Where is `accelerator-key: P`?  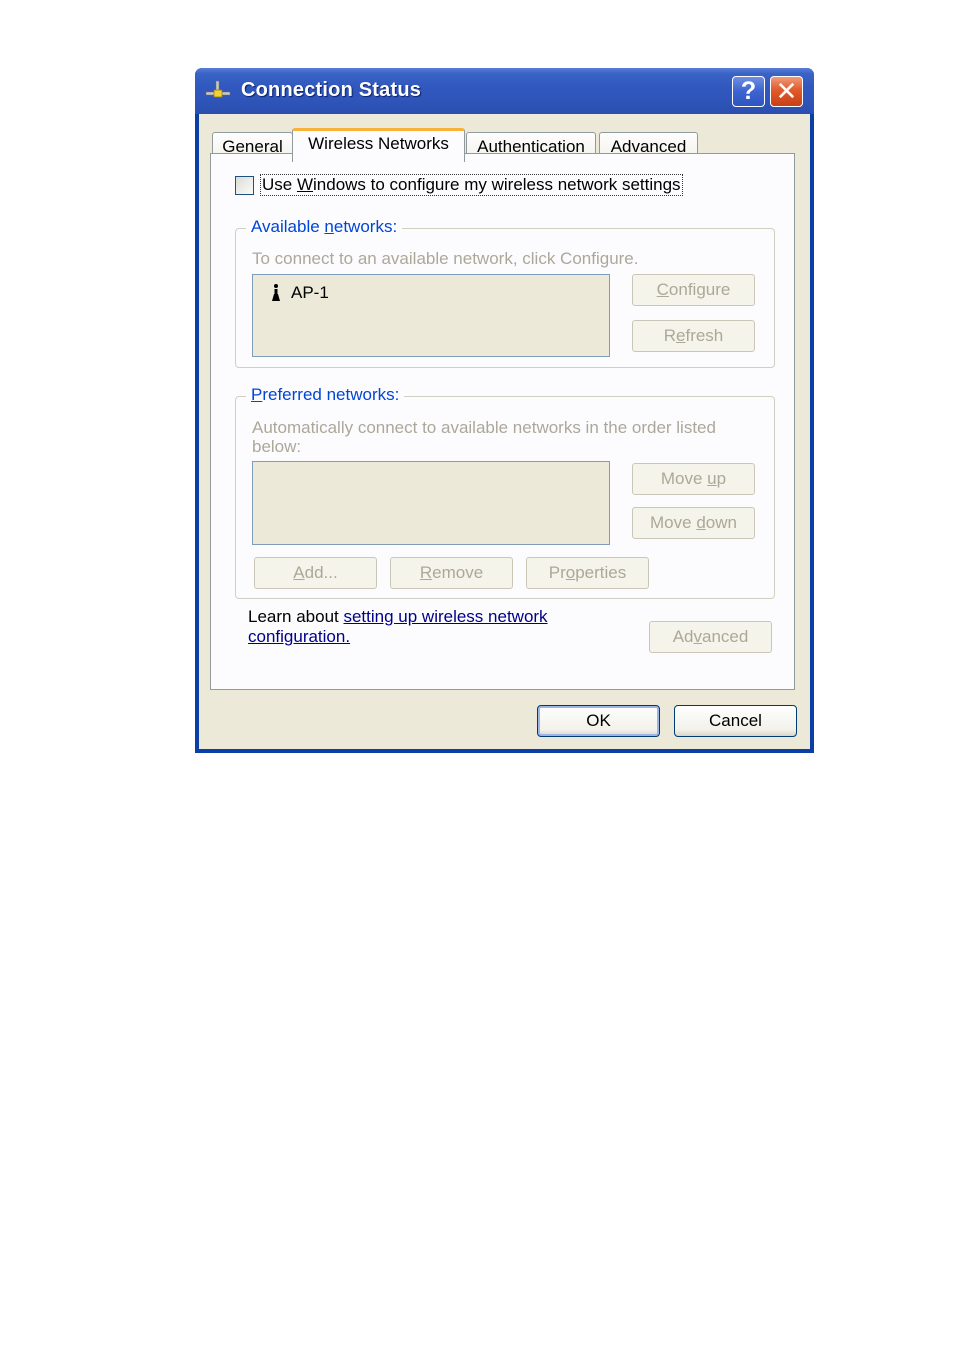
accelerator-key: P is located at coordinates (257, 394).